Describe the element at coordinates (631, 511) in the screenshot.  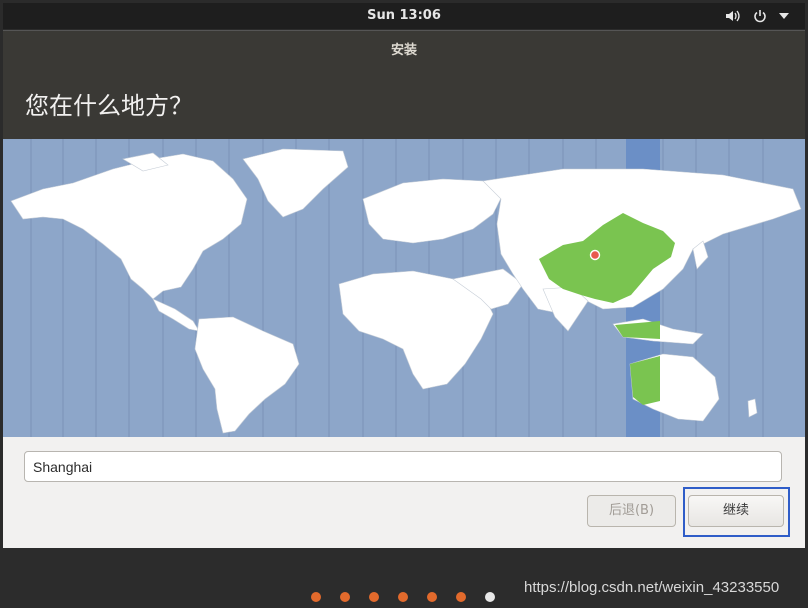
I see `back-button: 后退(B)` at that location.